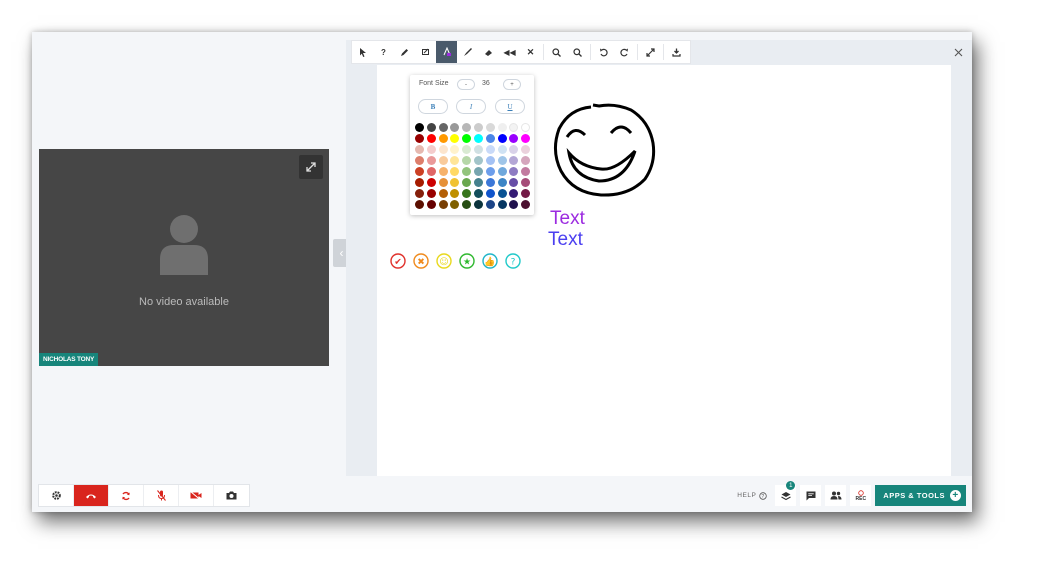  I want to click on zoom-out-button, so click(577, 52).